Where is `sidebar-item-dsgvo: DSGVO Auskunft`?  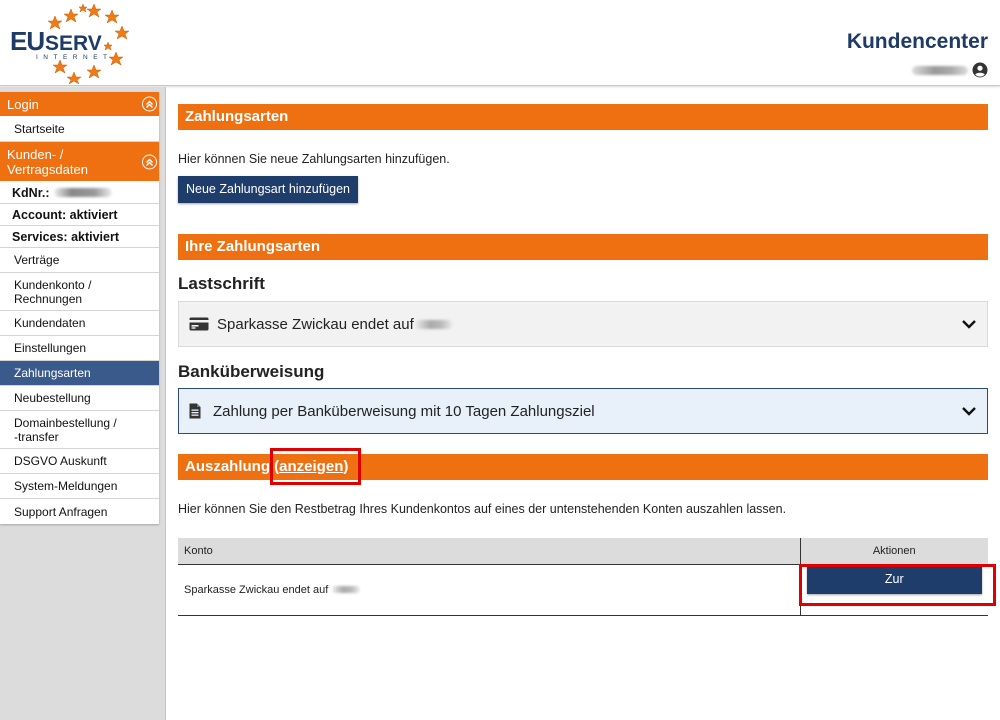 sidebar-item-dsgvo: DSGVO Auskunft is located at coordinates (79, 461).